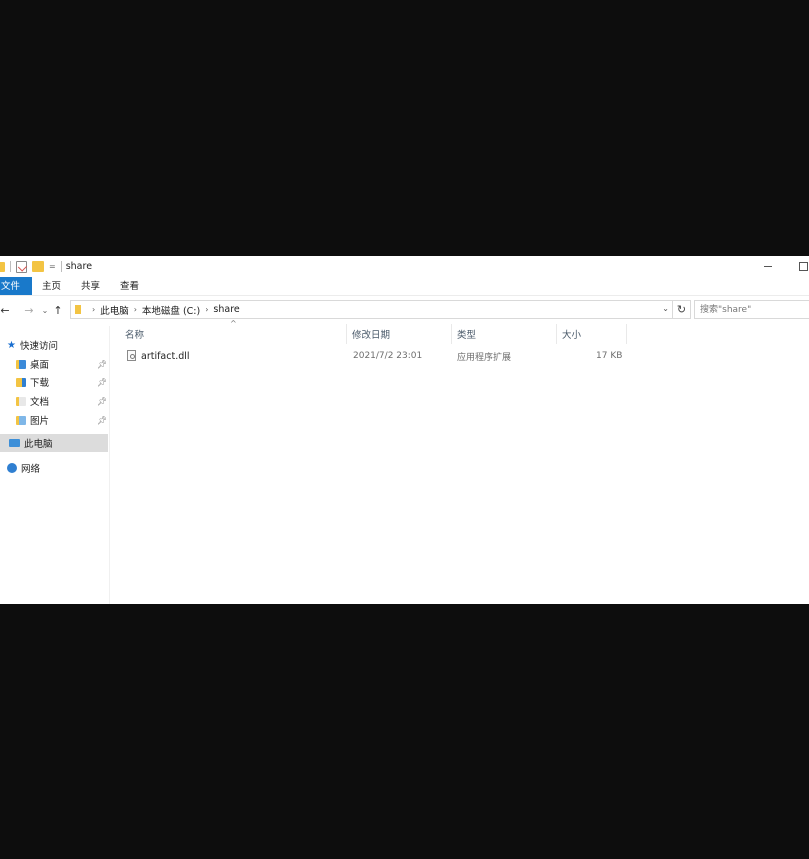 Image resolution: width=809 pixels, height=859 pixels. Describe the element at coordinates (609, 356) in the screenshot. I see `file-size: 17 KB` at that location.